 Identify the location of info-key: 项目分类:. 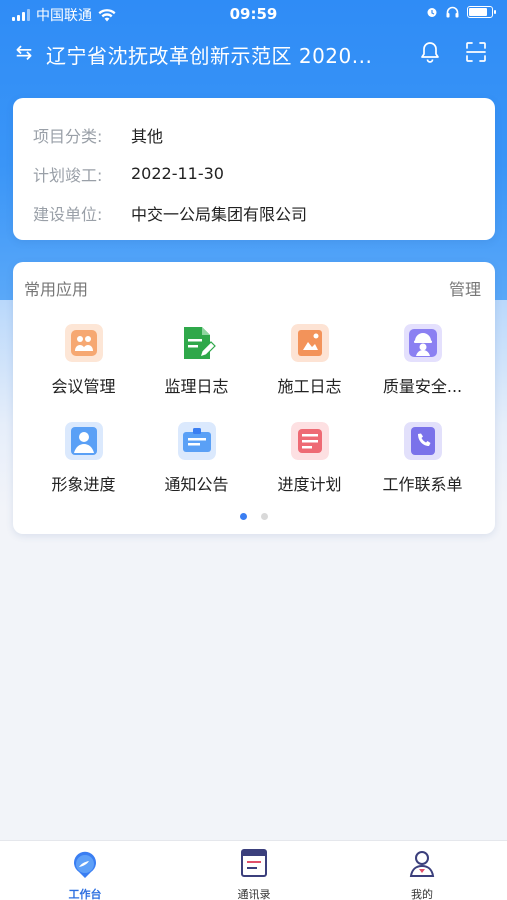
(68, 136).